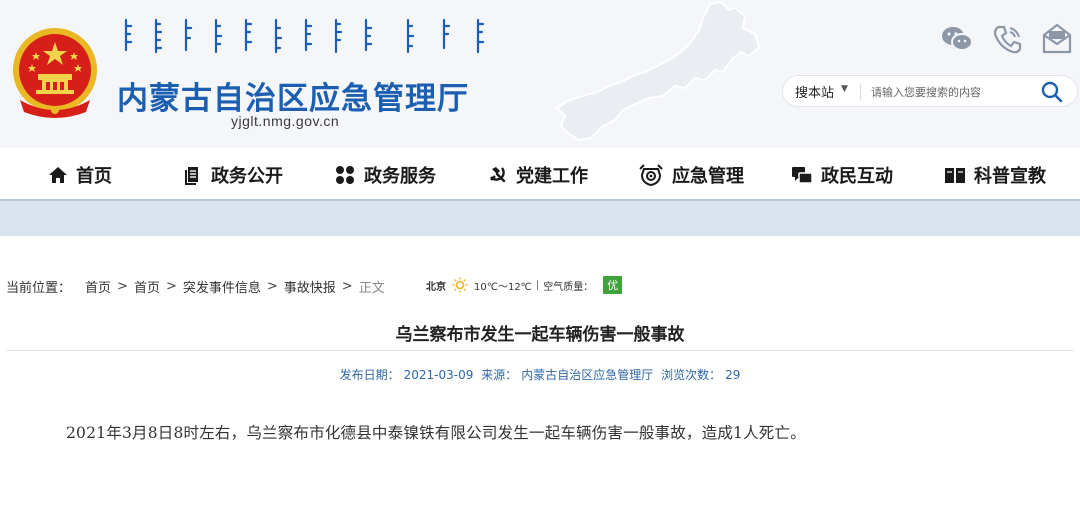 Image resolution: width=1080 pixels, height=523 pixels. I want to click on search-icon, so click(1052, 92).